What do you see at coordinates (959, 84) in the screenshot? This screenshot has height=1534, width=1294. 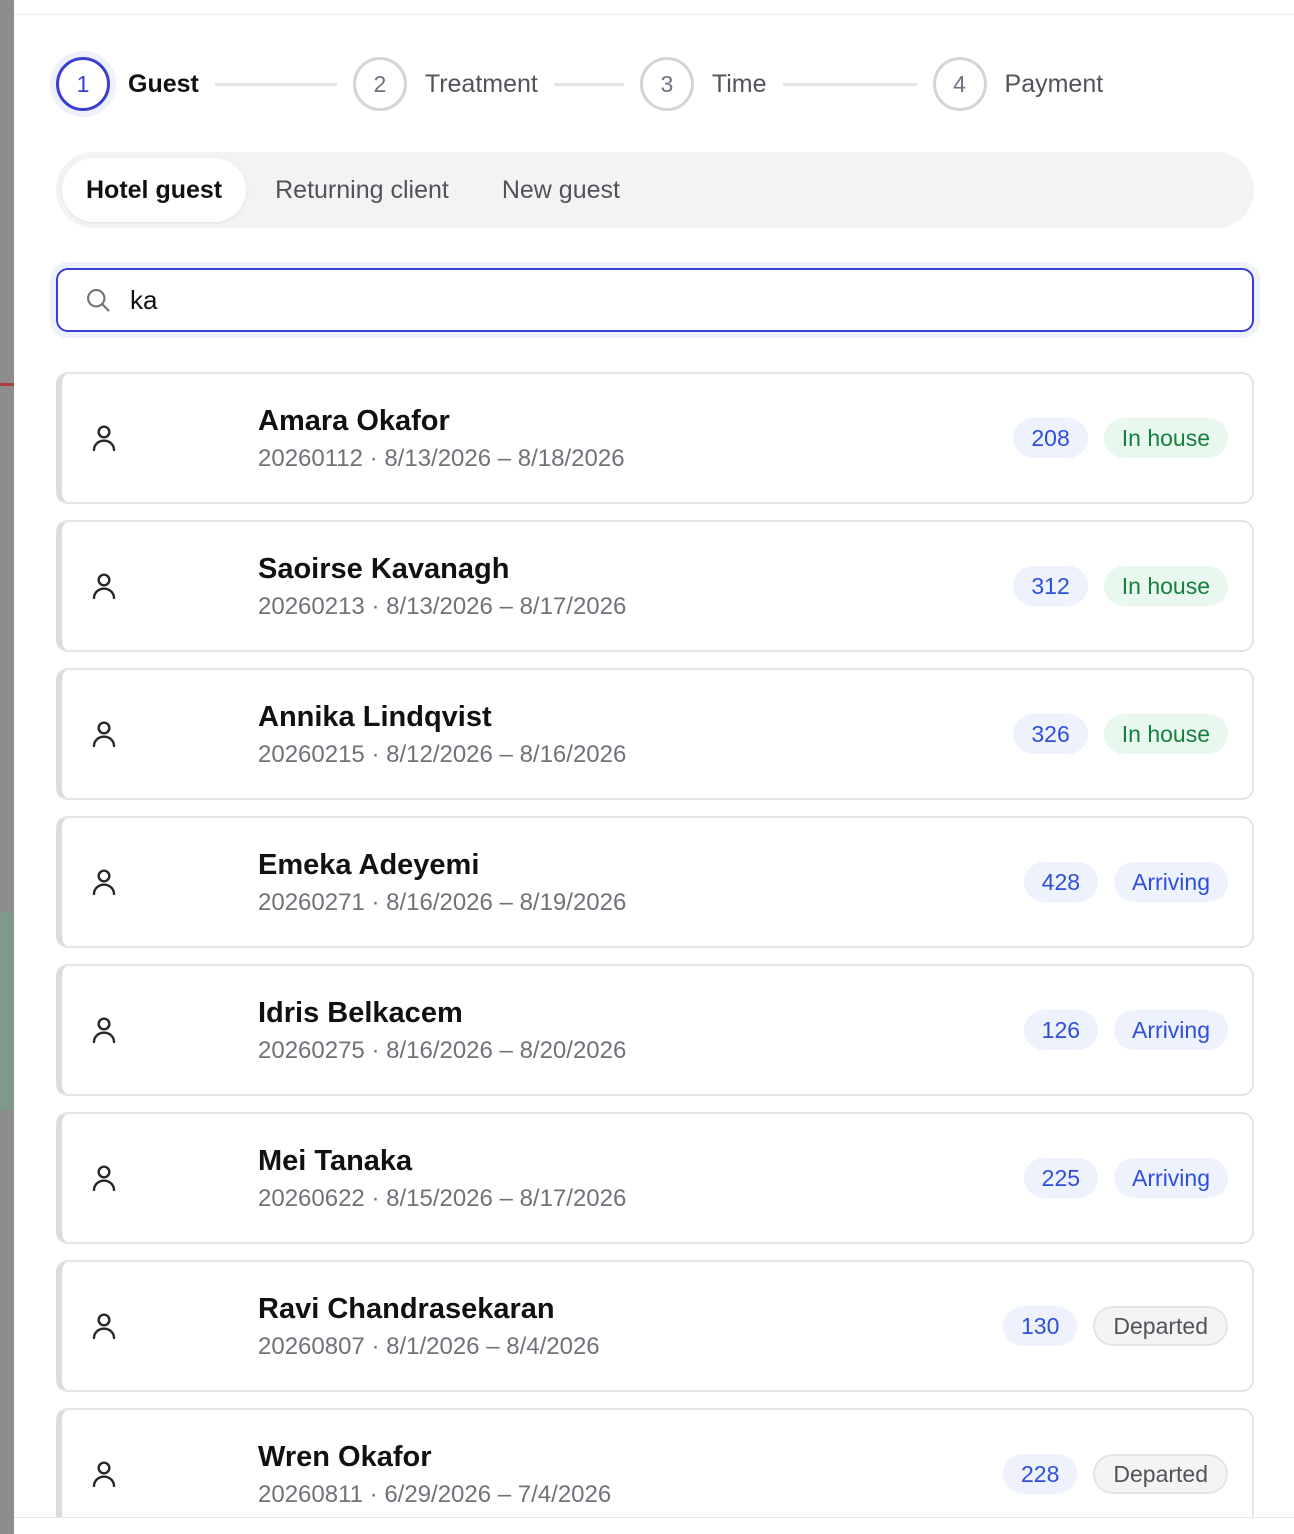 I see `step-number: 4` at bounding box center [959, 84].